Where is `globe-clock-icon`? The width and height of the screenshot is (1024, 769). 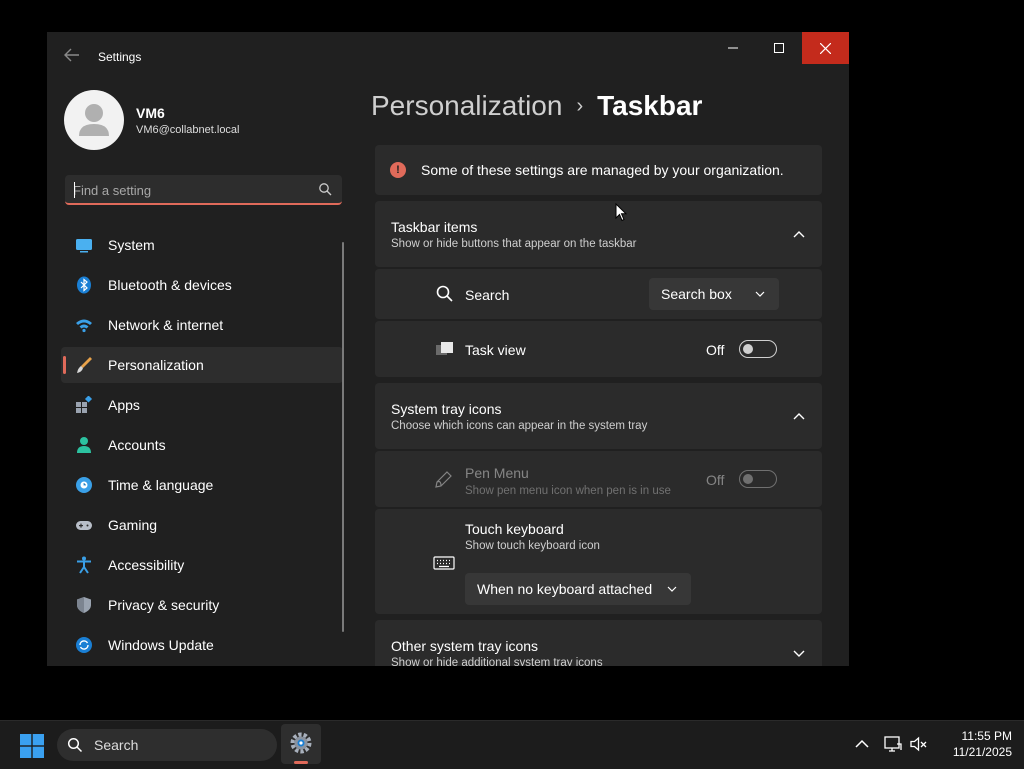
globe-clock-icon is located at coordinates (84, 485).